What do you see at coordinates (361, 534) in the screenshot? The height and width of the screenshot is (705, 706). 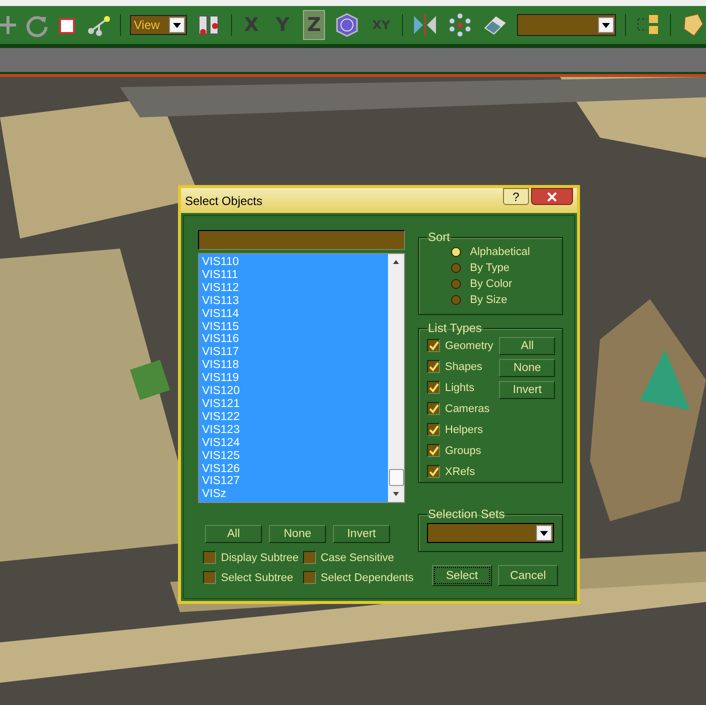 I see `list-button: Invert` at bounding box center [361, 534].